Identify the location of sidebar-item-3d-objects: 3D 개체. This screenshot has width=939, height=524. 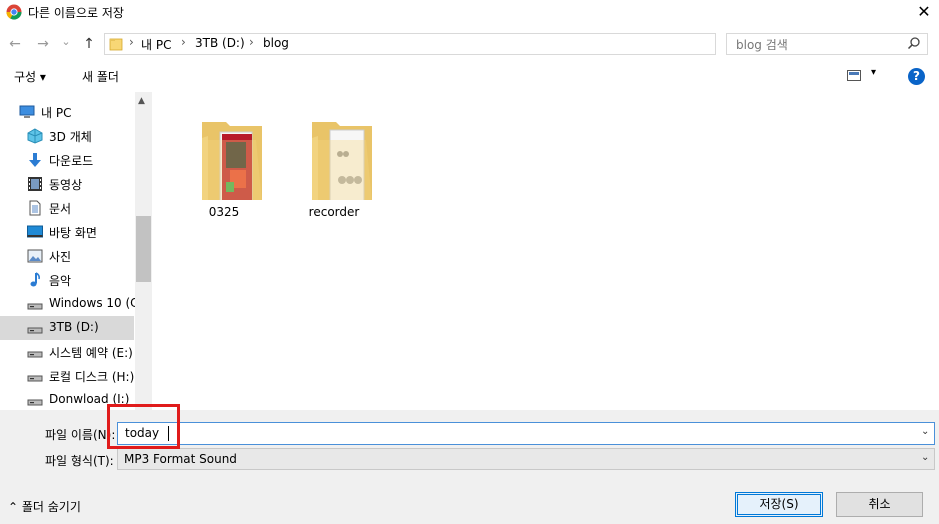
(67, 136).